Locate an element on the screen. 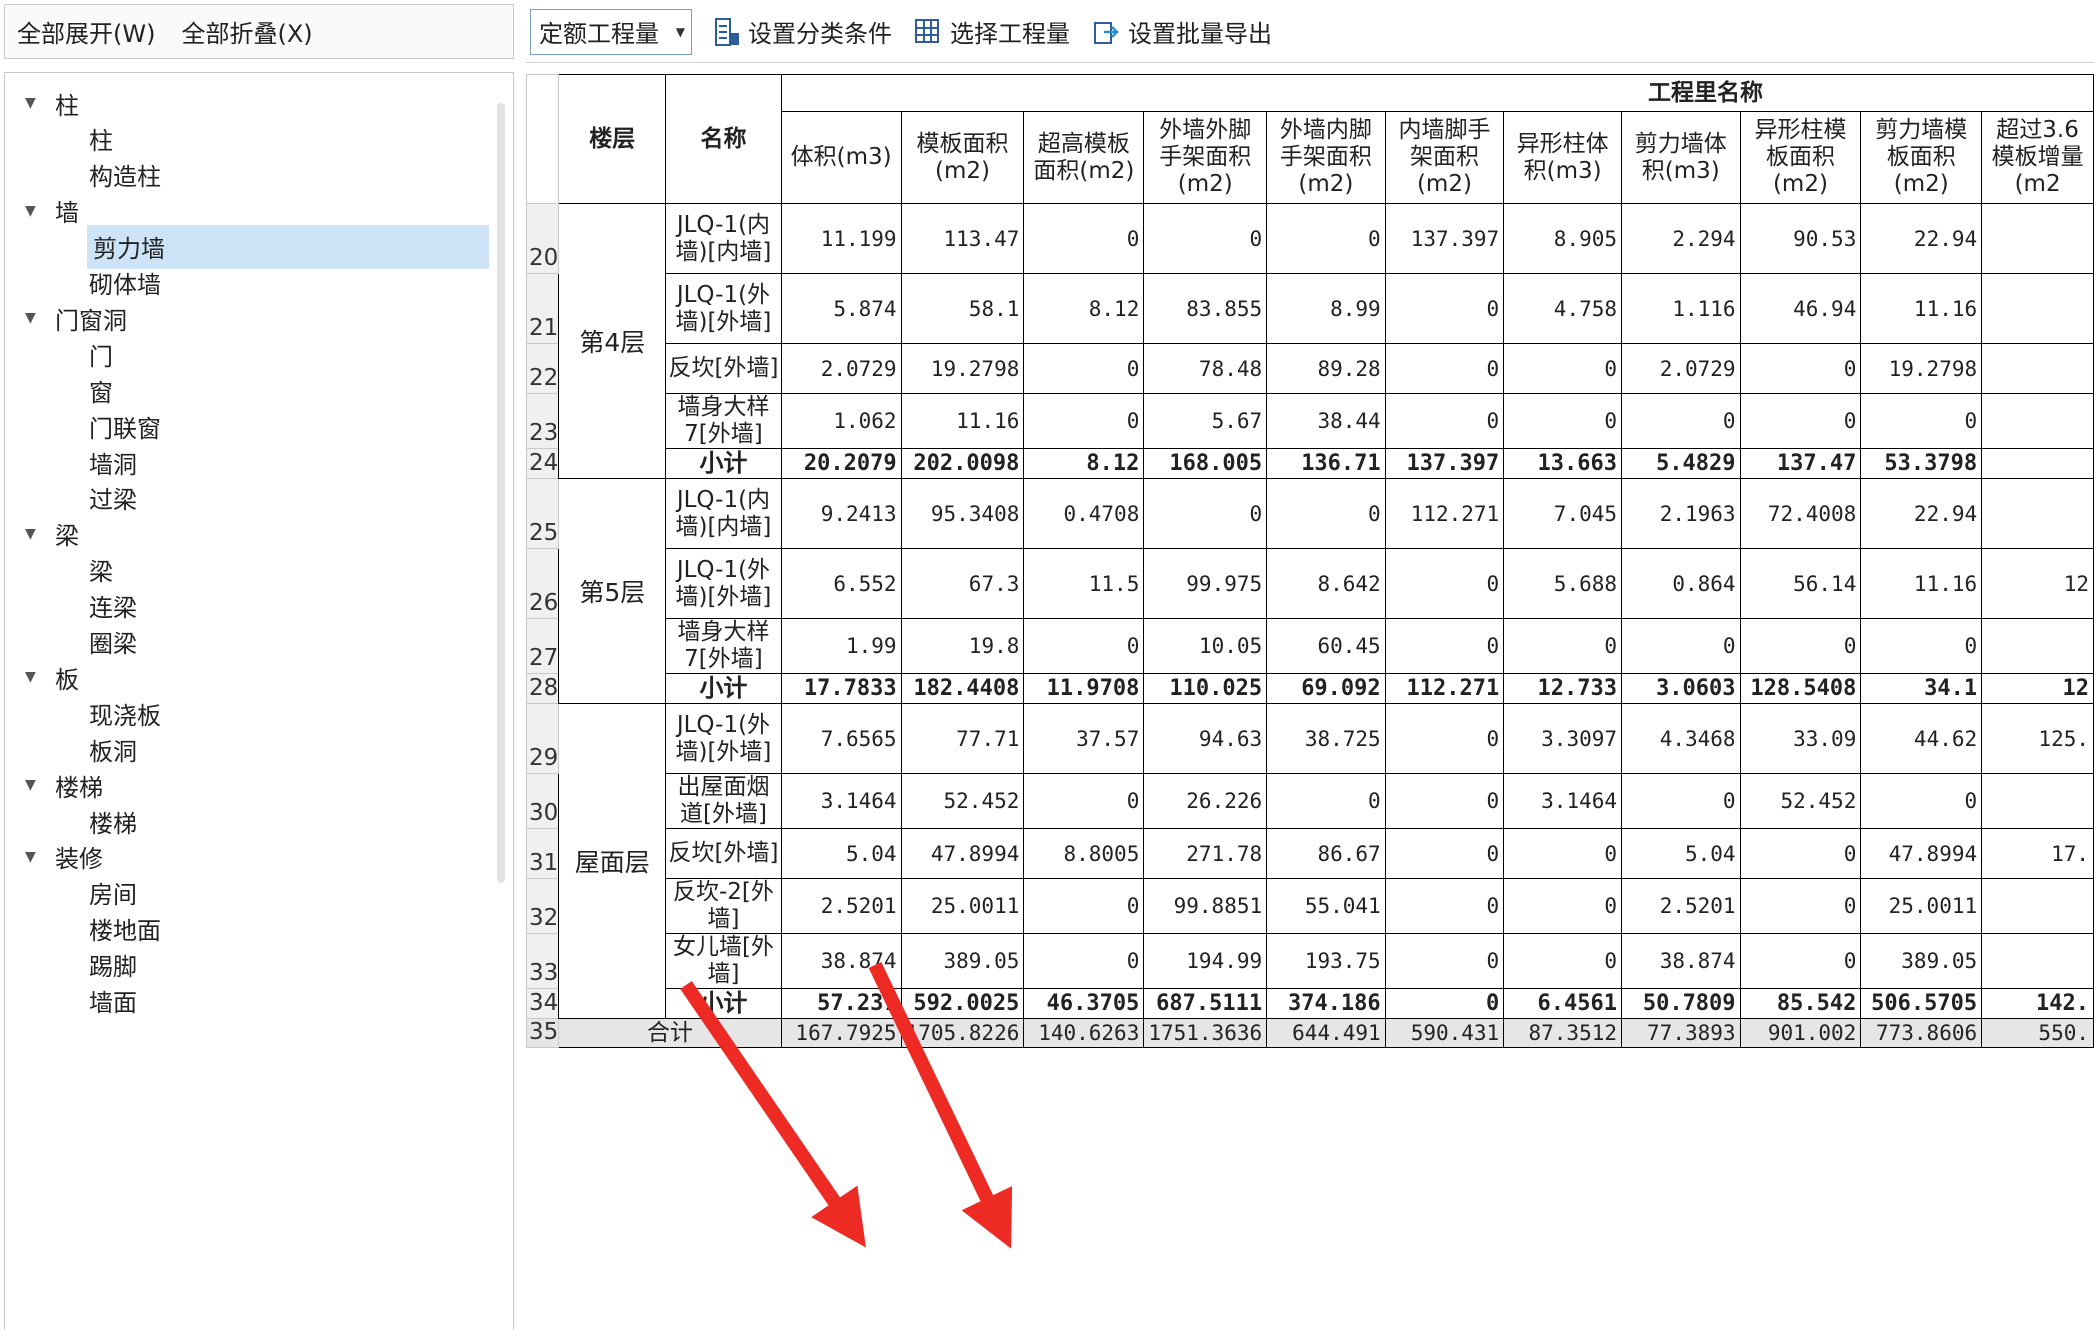  batch-export-button: 设置批量导出 is located at coordinates (1182, 31).